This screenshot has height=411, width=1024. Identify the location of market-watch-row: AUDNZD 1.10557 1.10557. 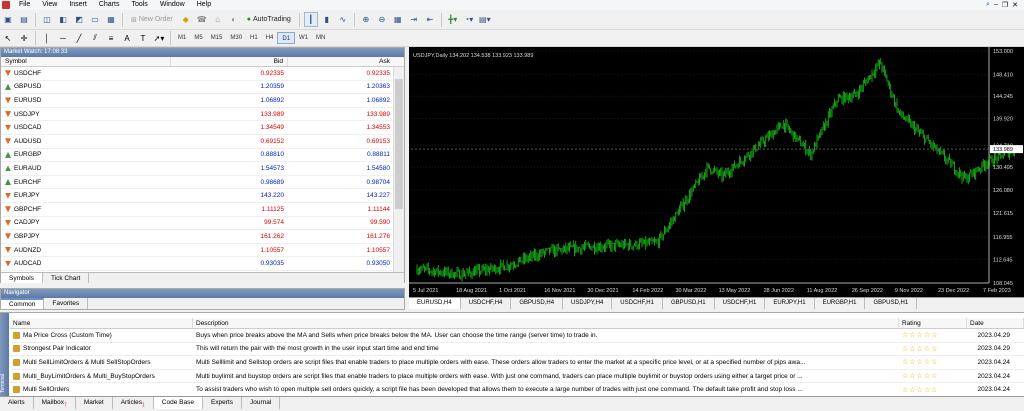
(202, 251).